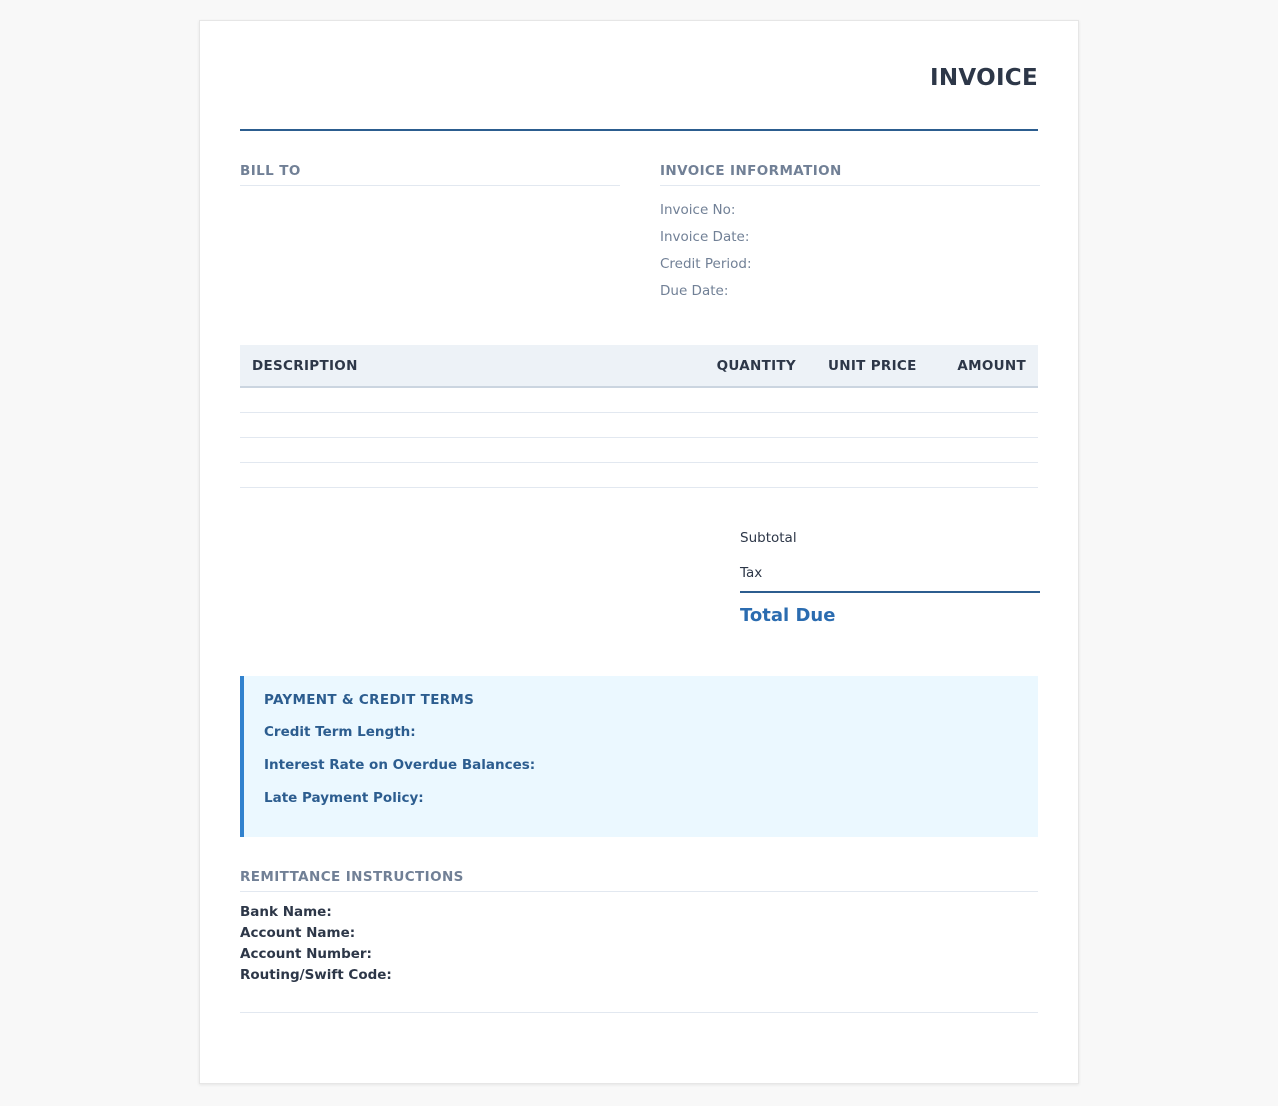 The image size is (1278, 1106). What do you see at coordinates (639, 880) in the screenshot?
I see `remittance-label: REMITTANCE INSTRUCTIONS` at bounding box center [639, 880].